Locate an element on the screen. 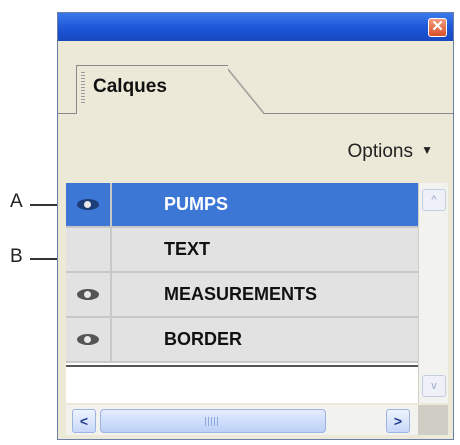  tab-calques: Calques is located at coordinates (152, 89).